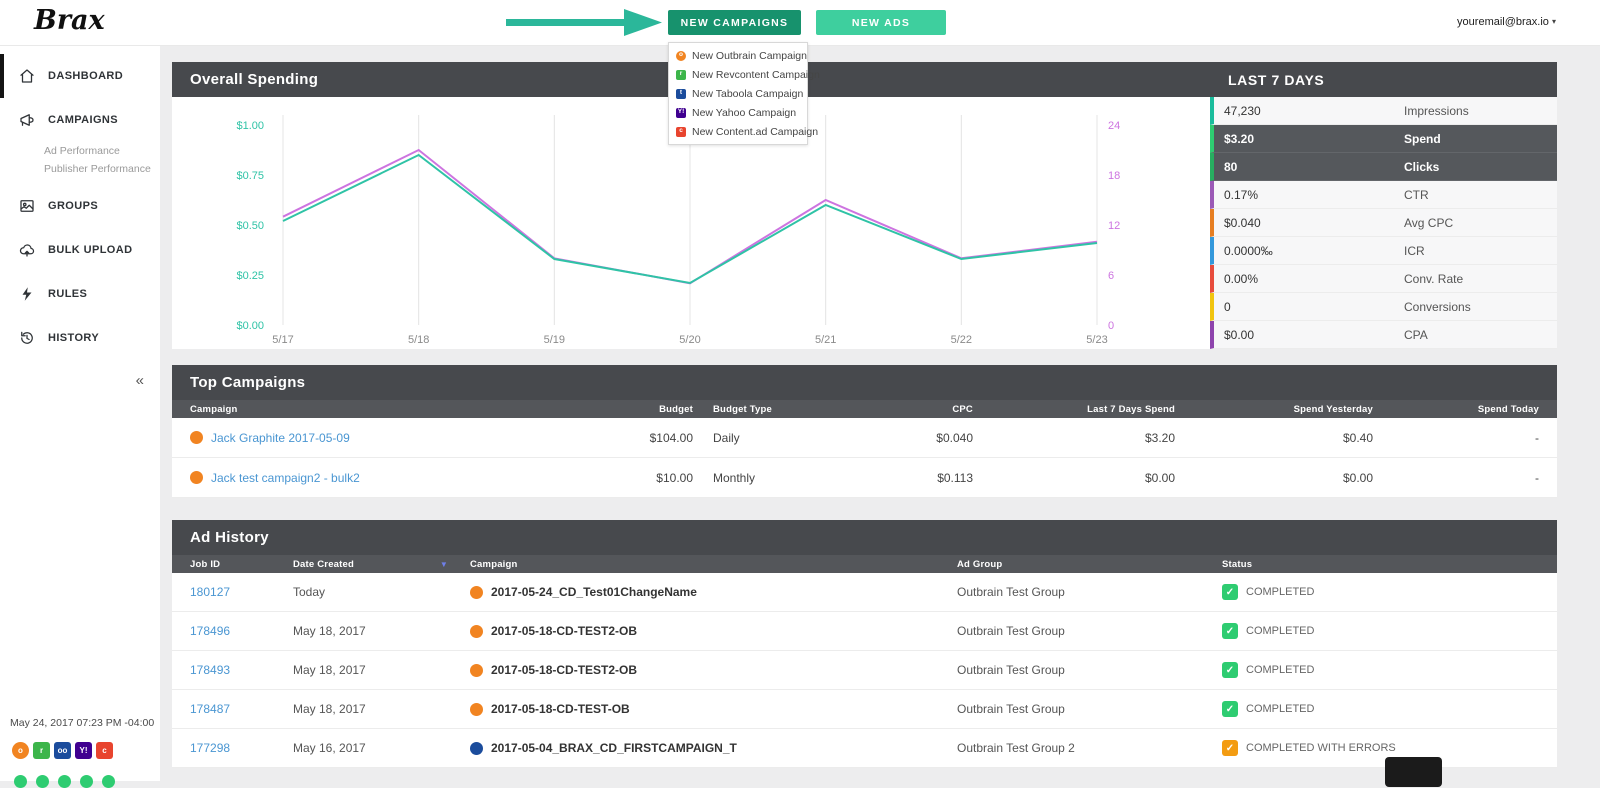 The width and height of the screenshot is (1600, 788). Describe the element at coordinates (1114, 176) in the screenshot. I see `svg-text: 18` at that location.